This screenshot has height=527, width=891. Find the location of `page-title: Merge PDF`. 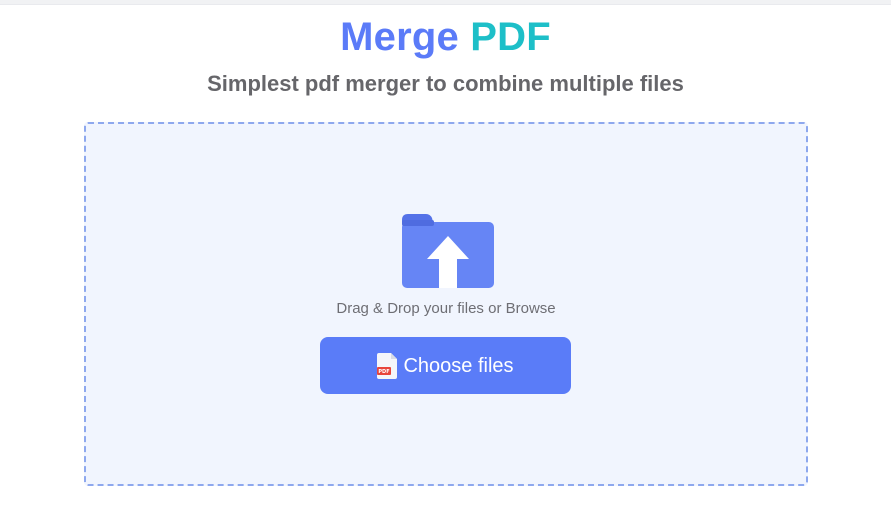

page-title: Merge PDF is located at coordinates (445, 37).